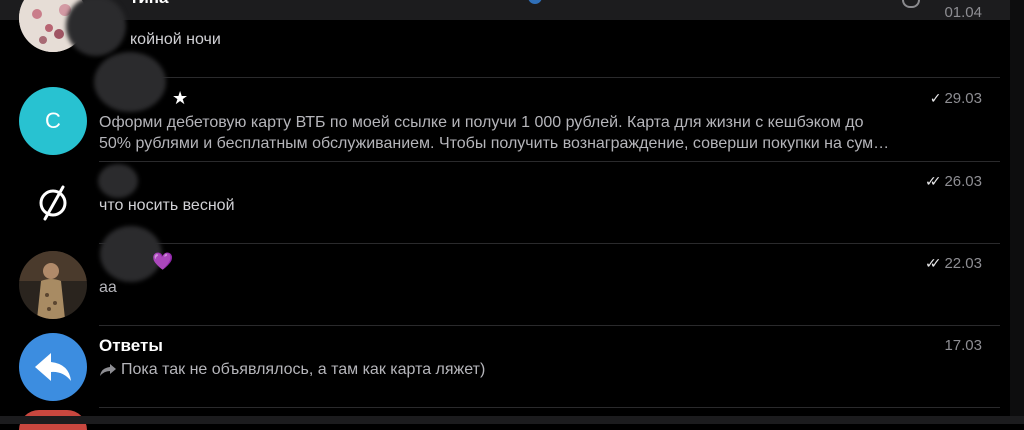 This screenshot has height=430, width=1024. Describe the element at coordinates (175, 39) in the screenshot. I see `chat-preview: койной ночи` at that location.